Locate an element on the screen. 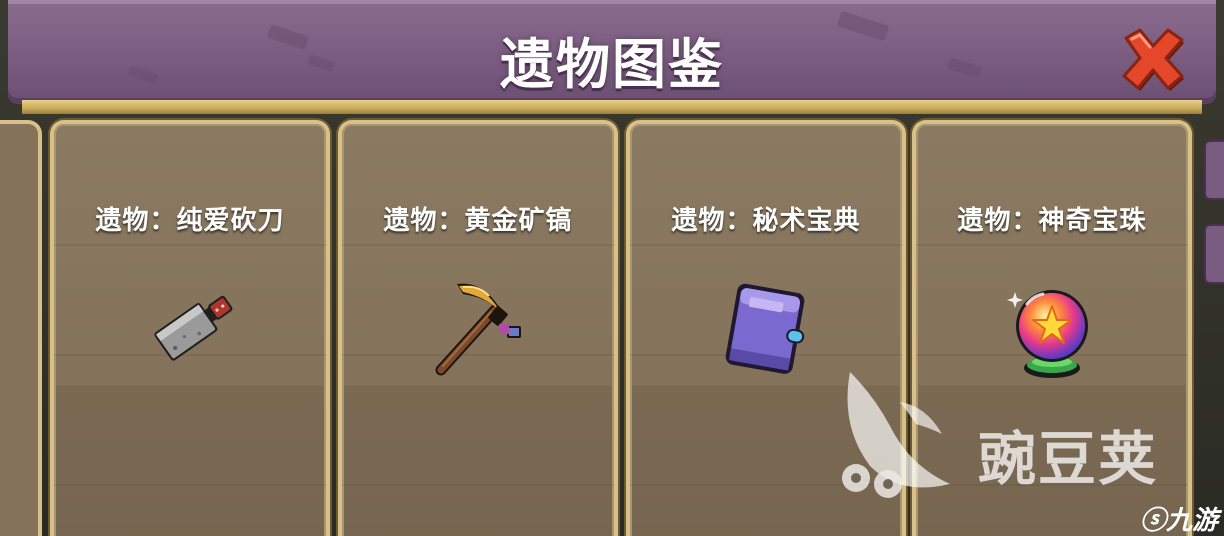 Image resolution: width=1224 pixels, height=536 pixels. wandoujia-logo-icon is located at coordinates (896, 435).